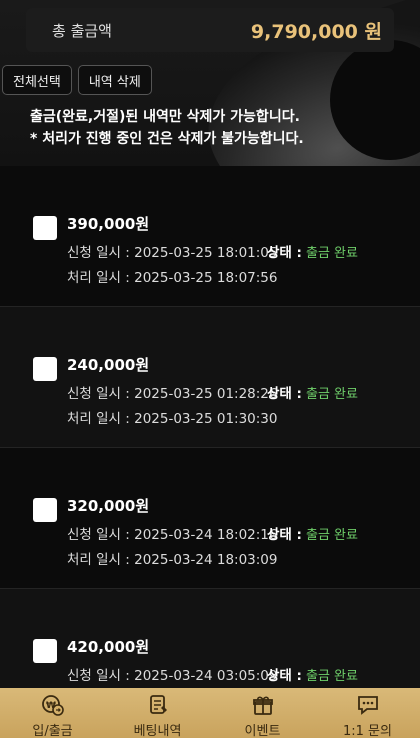  Describe the element at coordinates (206, 676) in the screenshot. I see `requested-value: 2025-03-24 03:05:09` at that location.